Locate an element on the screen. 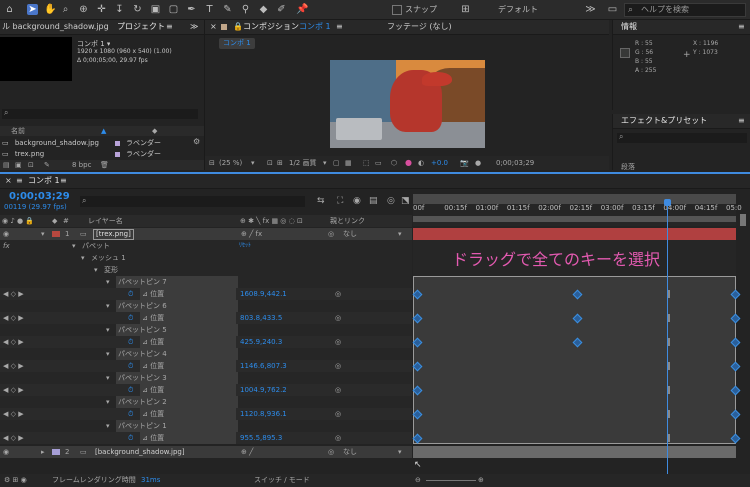 This screenshot has height=487, width=750. pen-tool-icon: ✒ is located at coordinates (191, 9).